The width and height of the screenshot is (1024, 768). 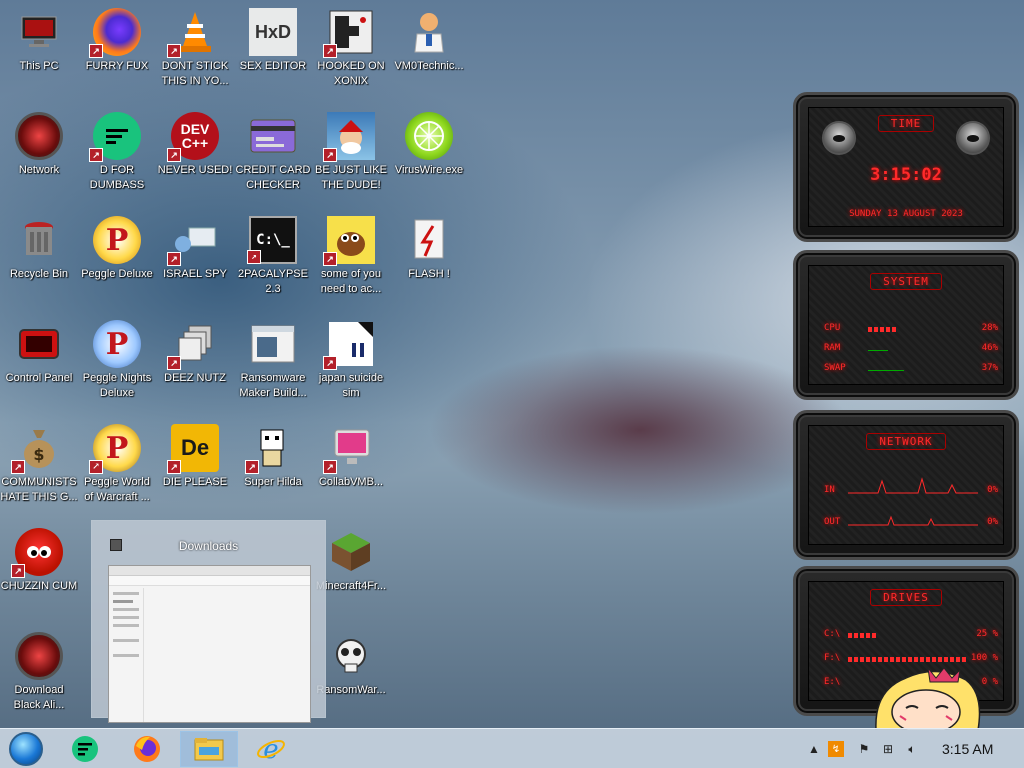 I want to click on recycle-bin-icon, so click(x=39, y=240).